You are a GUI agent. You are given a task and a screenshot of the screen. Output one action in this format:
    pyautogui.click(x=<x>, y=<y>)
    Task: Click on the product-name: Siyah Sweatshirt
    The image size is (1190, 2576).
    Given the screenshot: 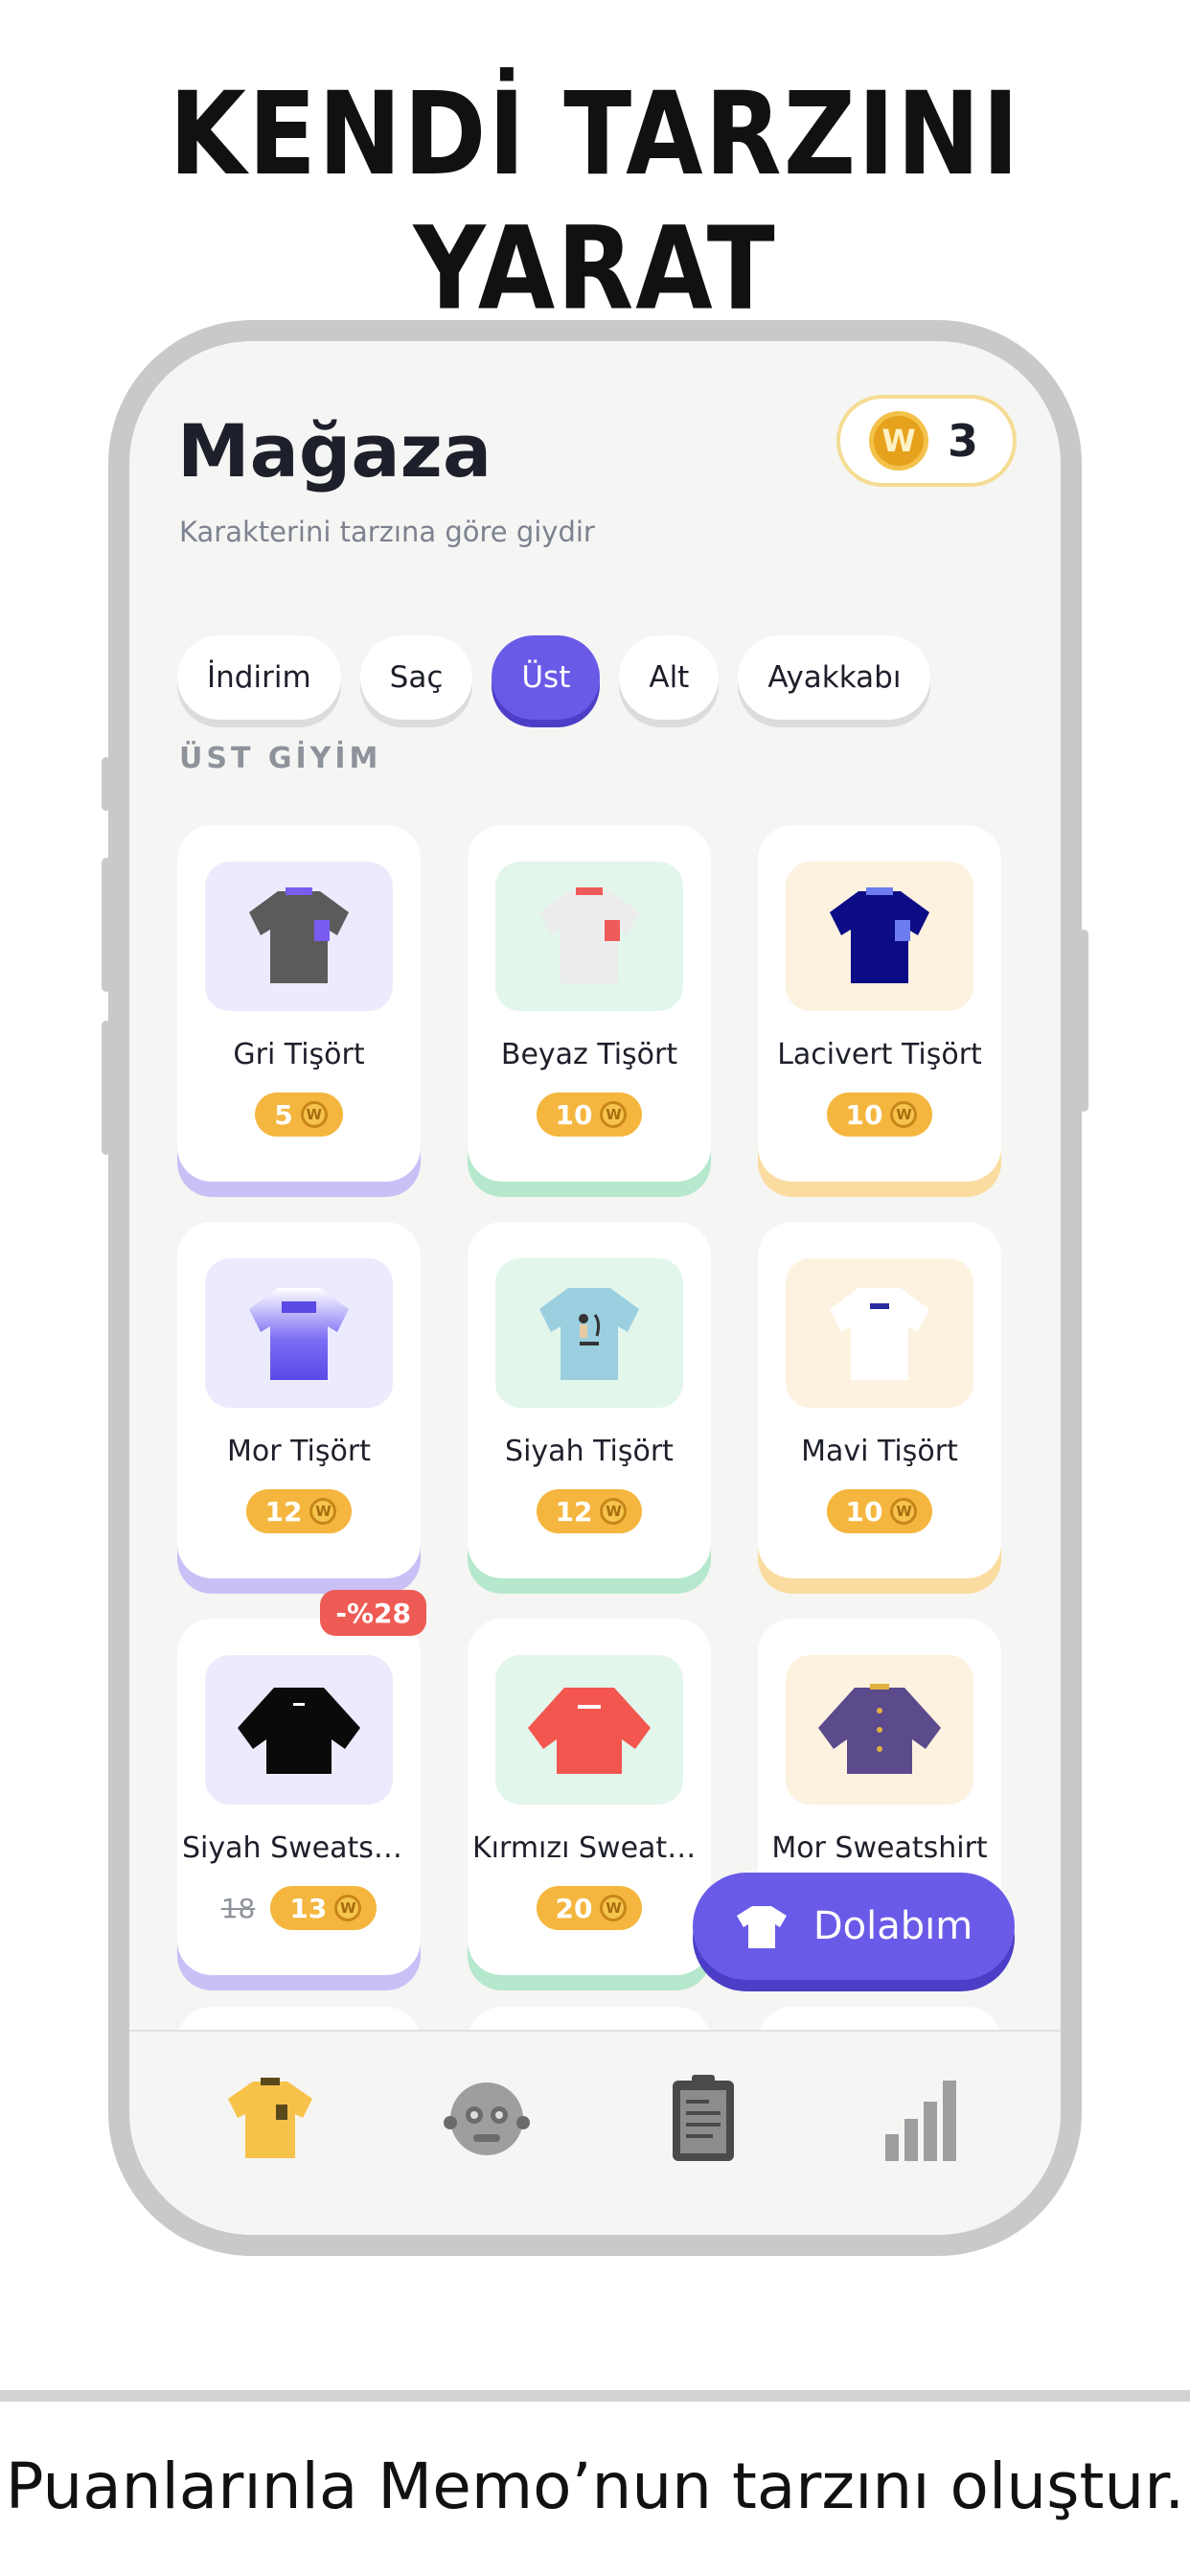 What is the action you would take?
    pyautogui.click(x=299, y=1848)
    